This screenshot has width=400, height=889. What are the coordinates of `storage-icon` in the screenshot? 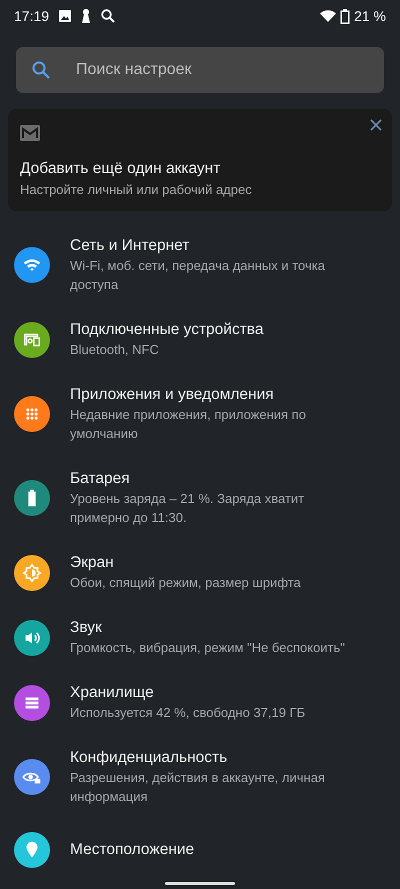 It's located at (32, 702).